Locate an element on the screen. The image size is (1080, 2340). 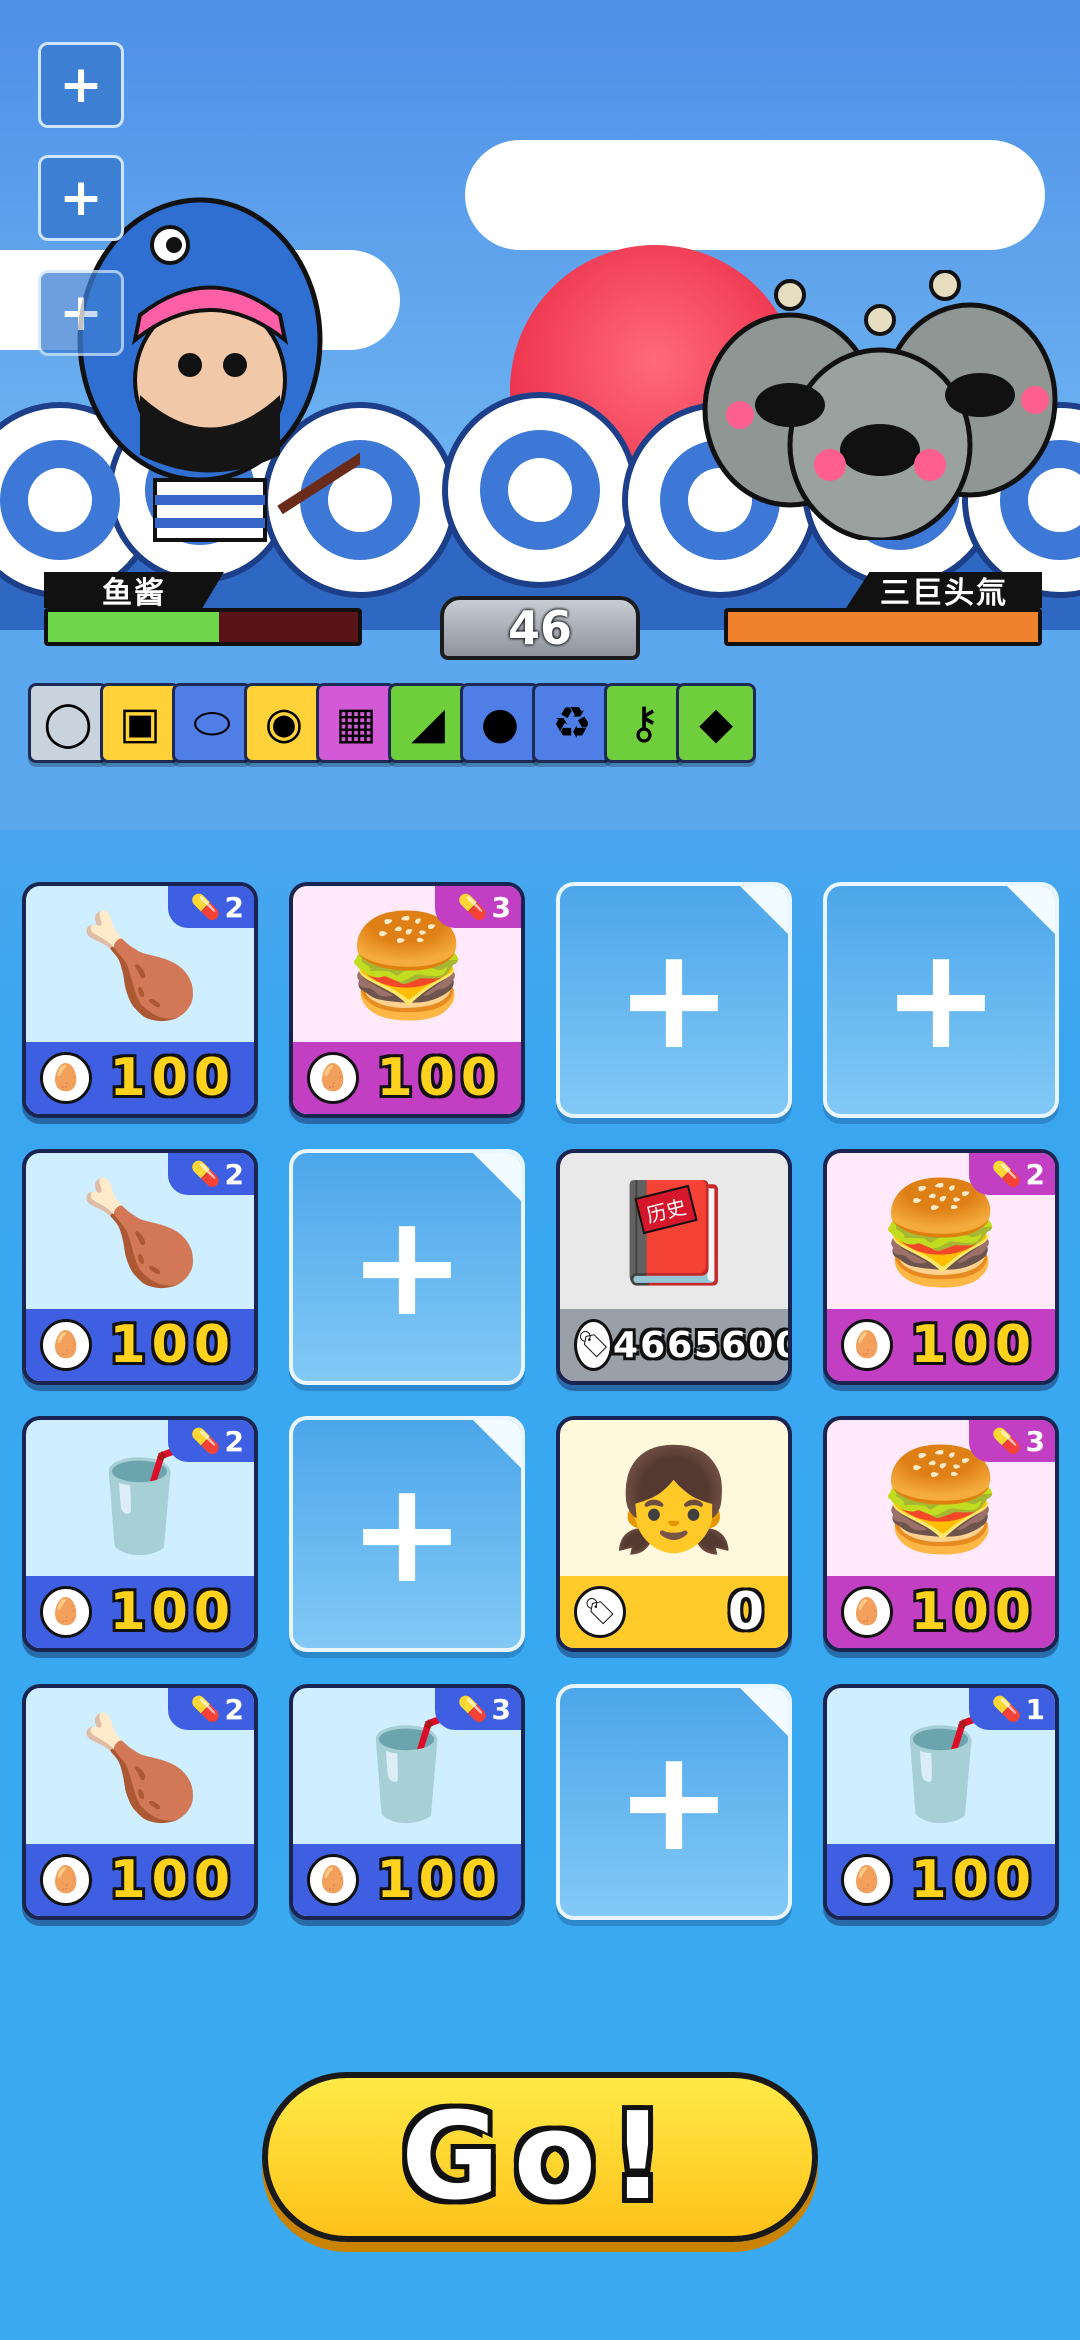
item-slot-2: ▣ is located at coordinates (140, 723).